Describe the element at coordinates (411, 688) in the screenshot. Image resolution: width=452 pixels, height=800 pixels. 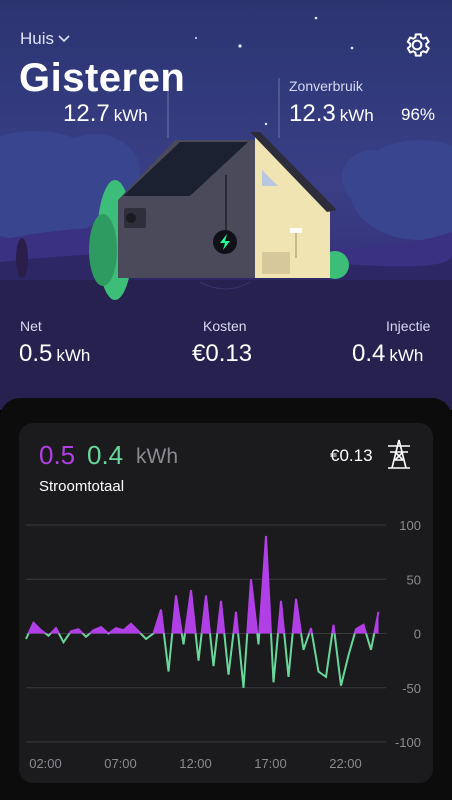
I see `y-tick-label: -50` at that location.